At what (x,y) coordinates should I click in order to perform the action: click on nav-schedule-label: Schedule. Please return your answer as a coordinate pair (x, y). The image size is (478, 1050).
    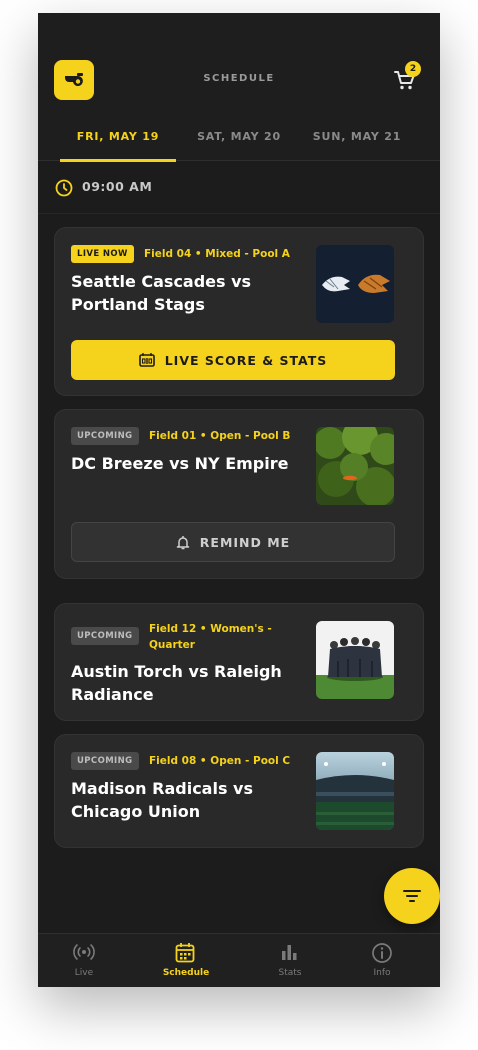
    Looking at the image, I should click on (186, 973).